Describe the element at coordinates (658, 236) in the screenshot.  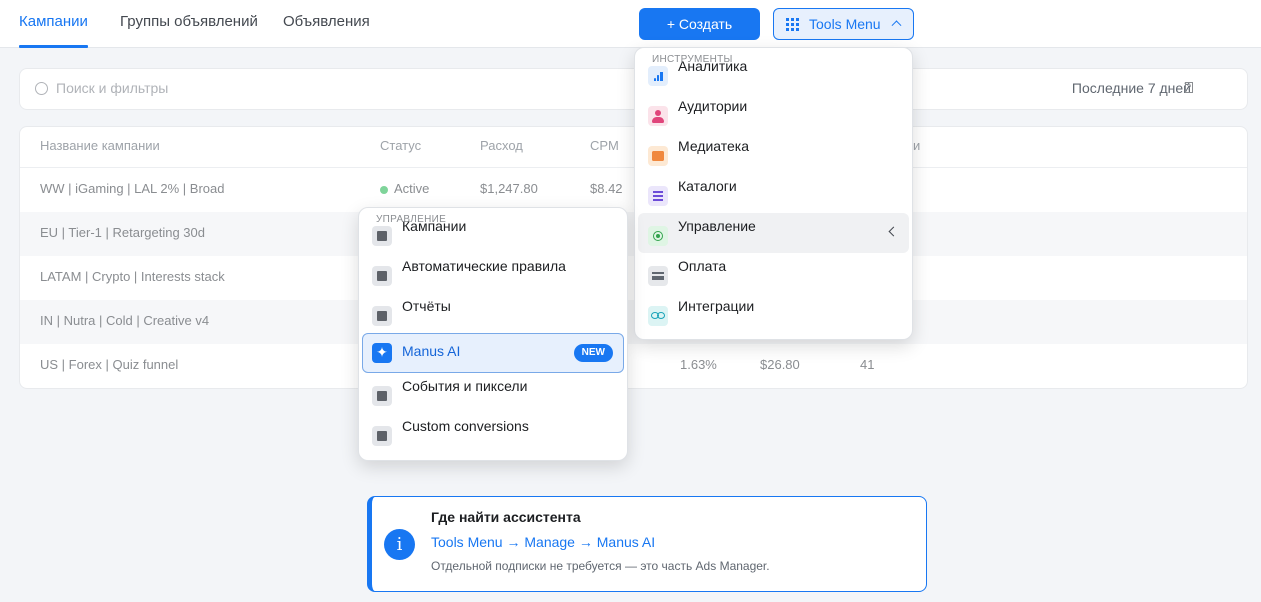
I see `manage-icon` at that location.